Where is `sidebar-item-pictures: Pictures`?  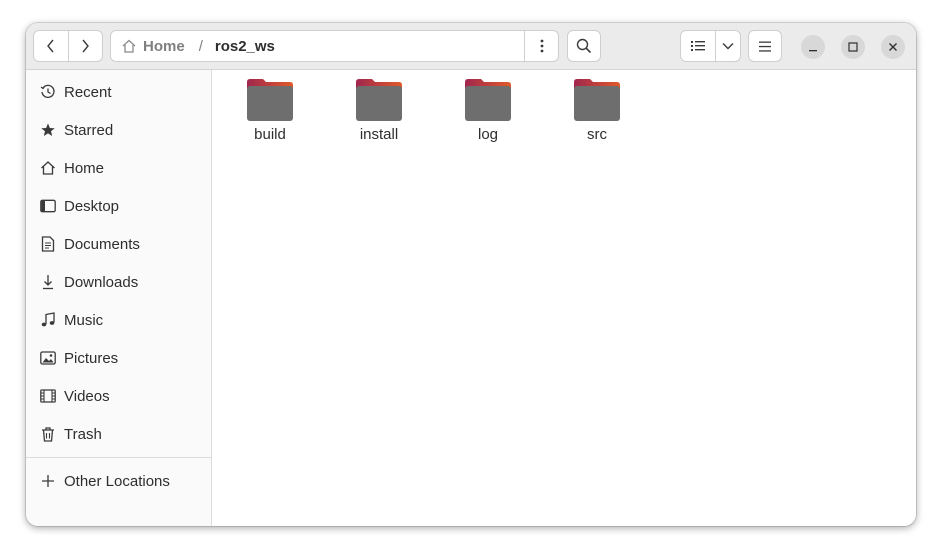
sidebar-item-pictures: Pictures is located at coordinates (119, 358).